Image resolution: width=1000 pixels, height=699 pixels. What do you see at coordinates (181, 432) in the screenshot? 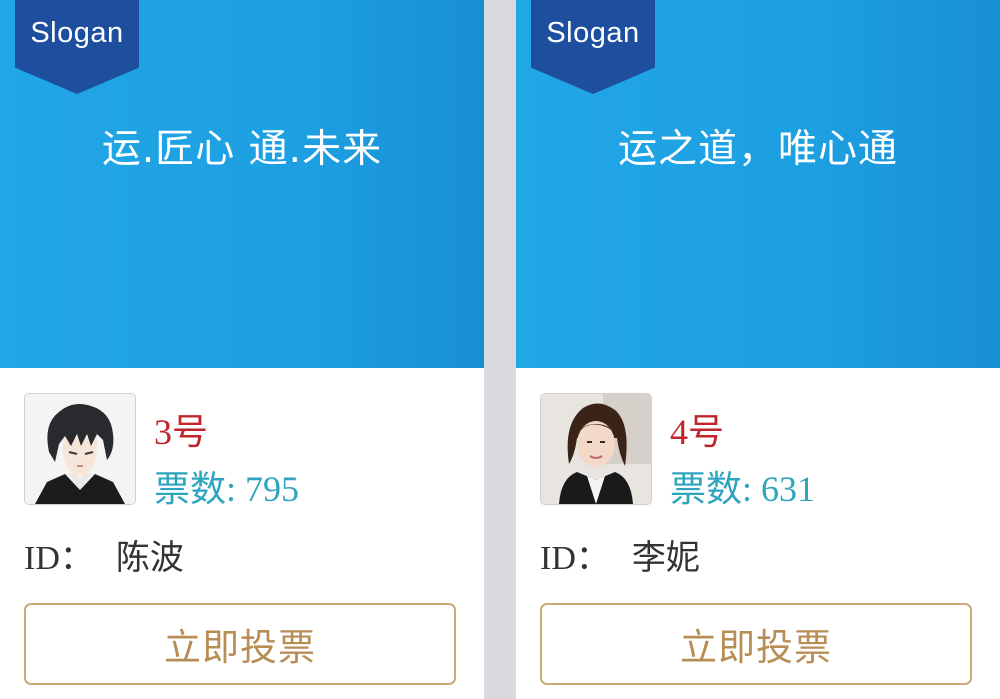
I see `contestant-number: 3号` at bounding box center [181, 432].